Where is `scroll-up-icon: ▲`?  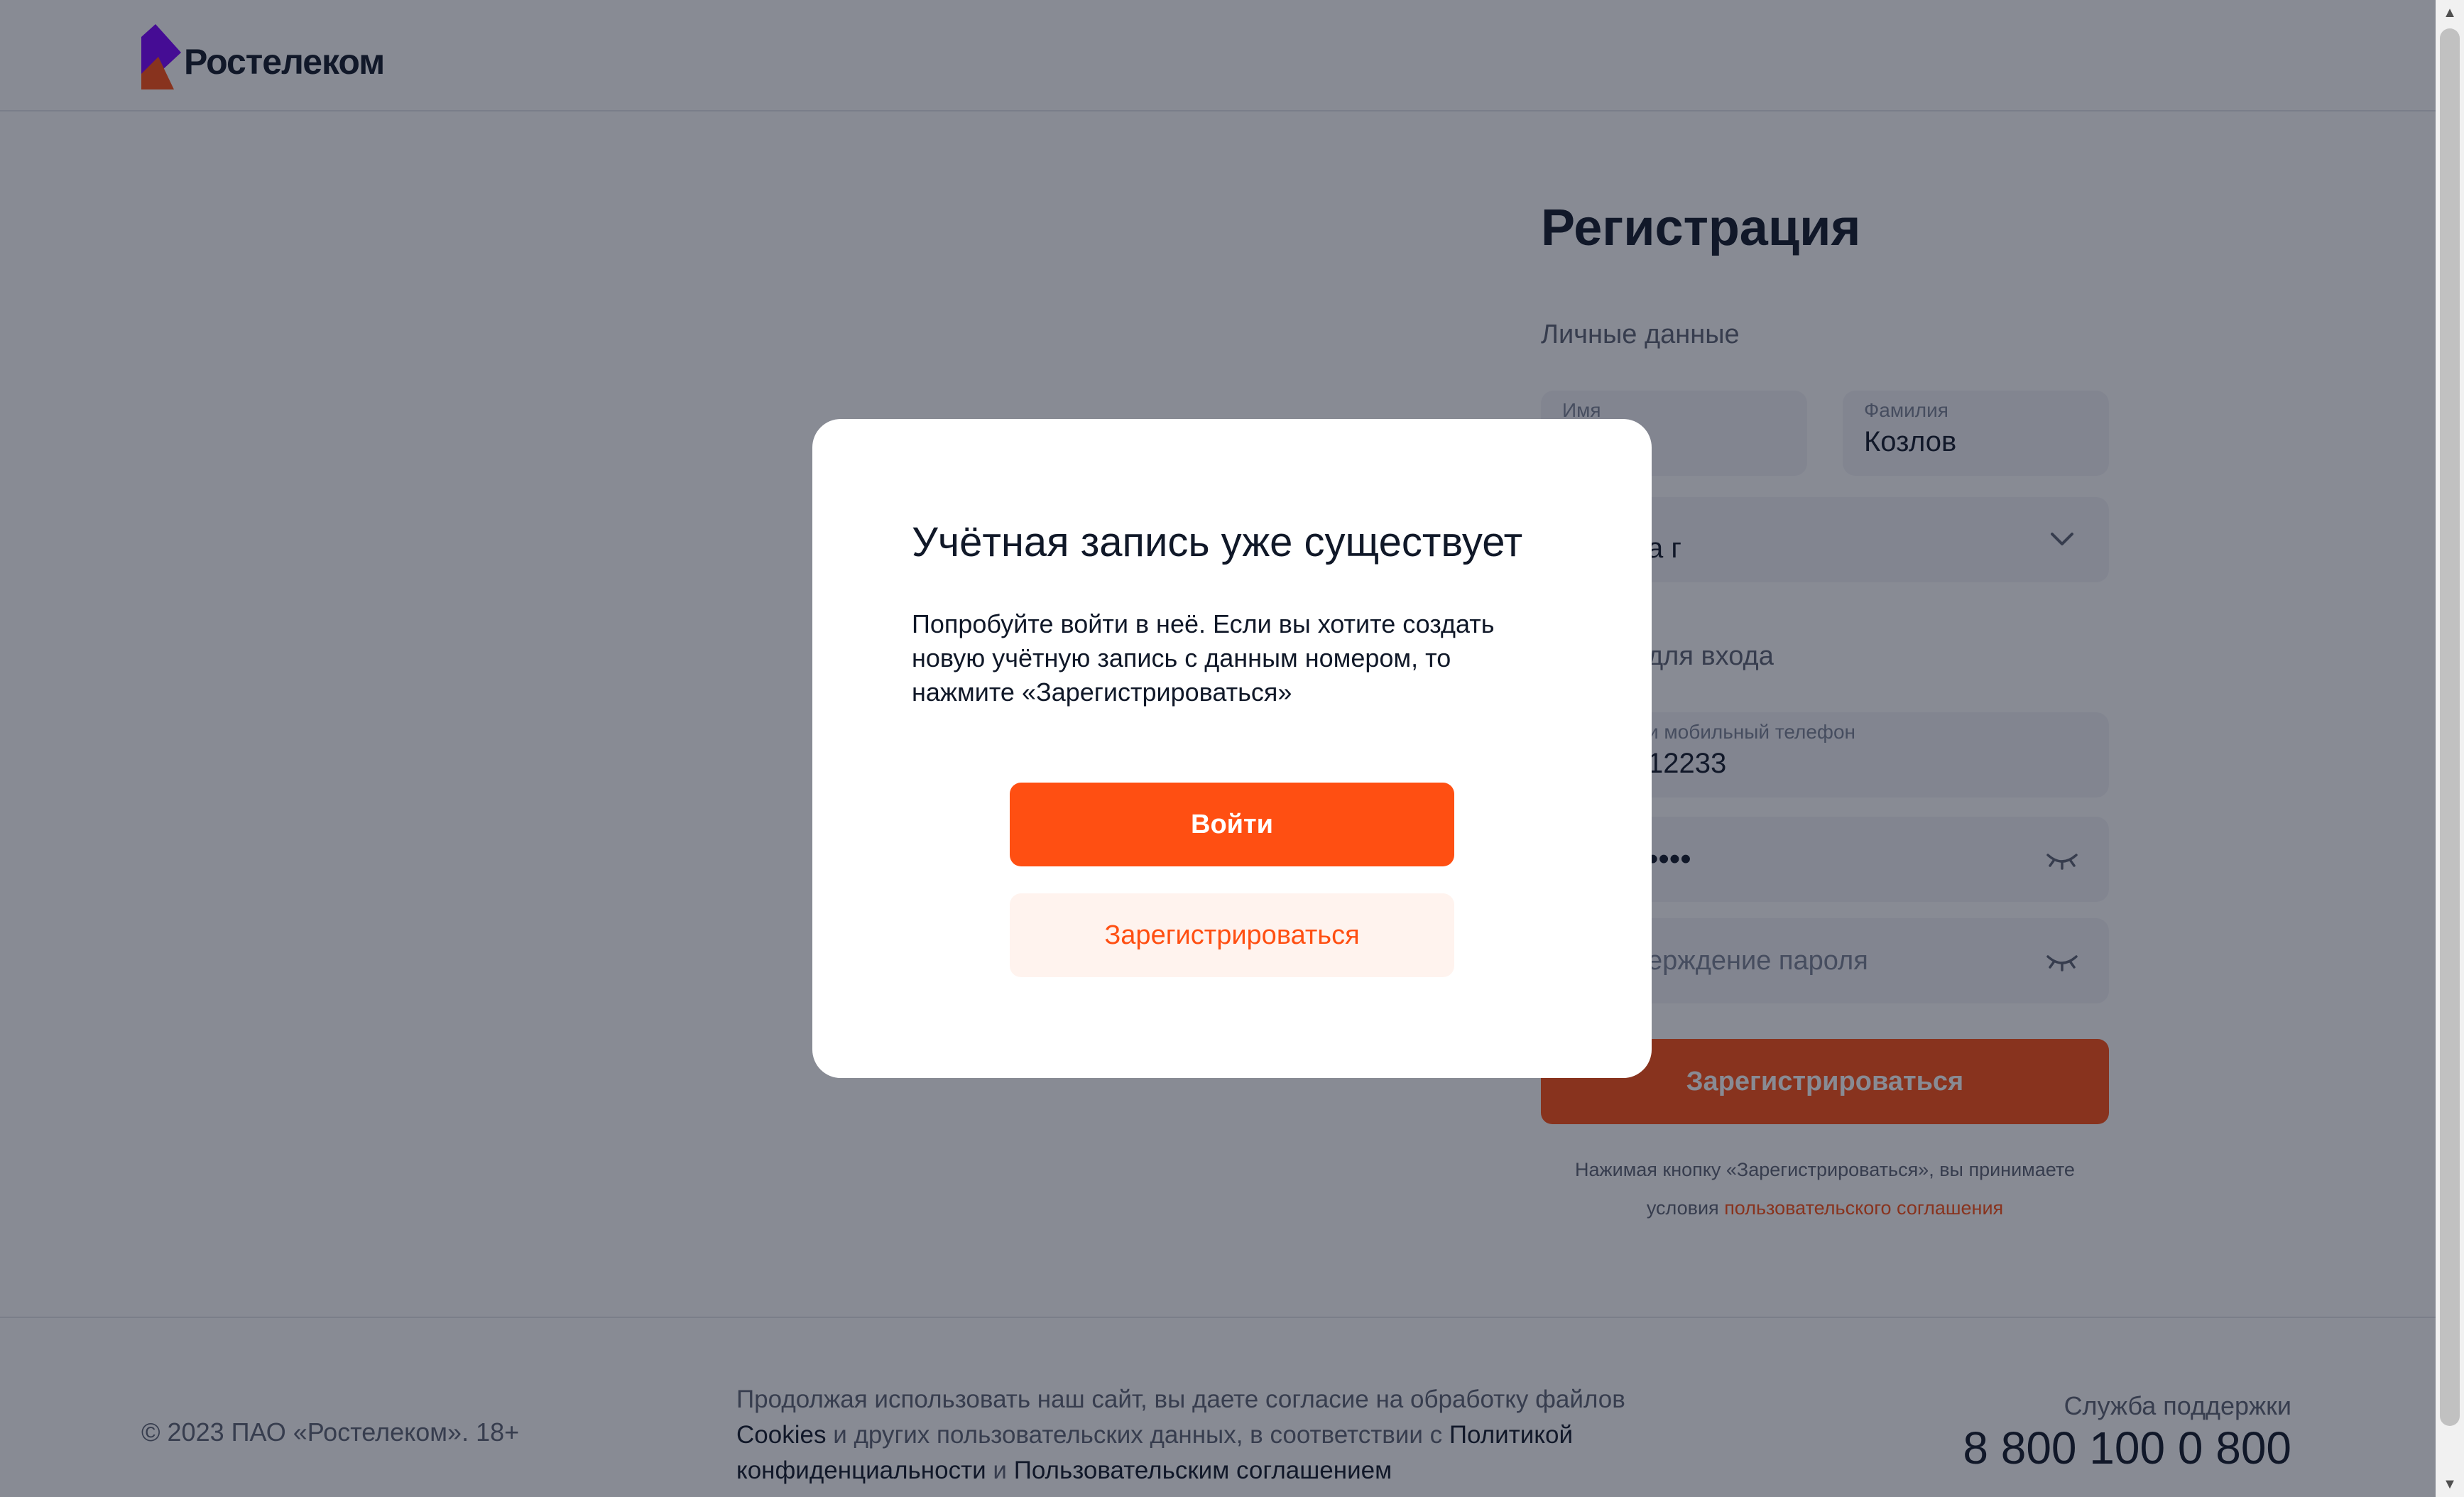 scroll-up-icon: ▲ is located at coordinates (2450, 13).